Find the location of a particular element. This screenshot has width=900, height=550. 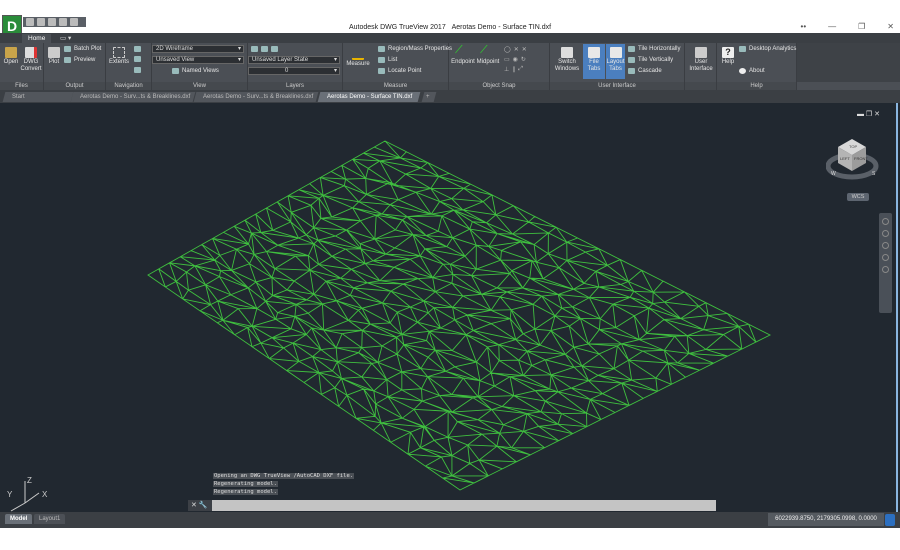

region-mass-button: Region/Mass Properties is located at coordinates (415, 49).